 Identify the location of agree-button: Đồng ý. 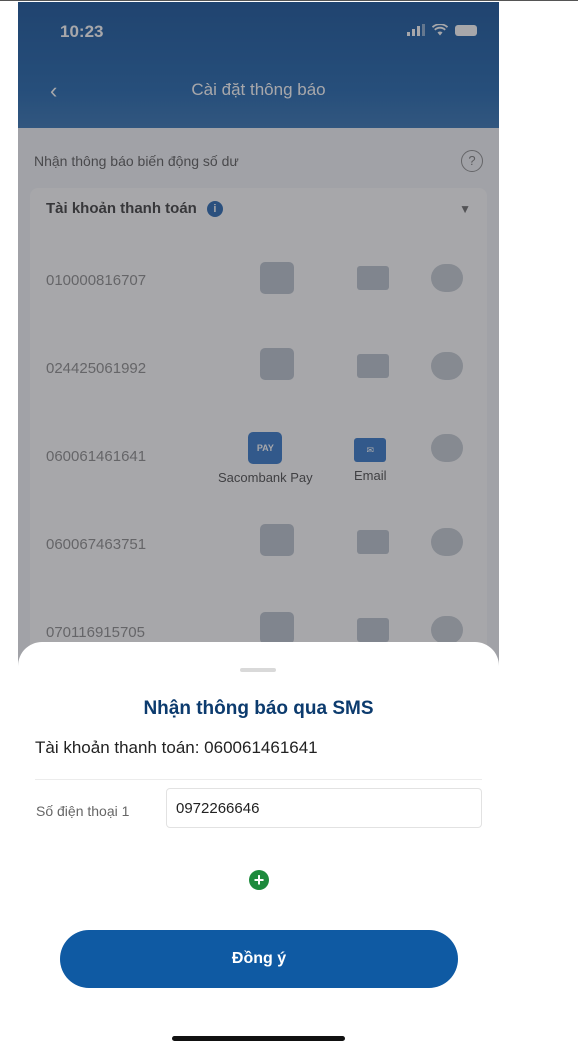
(259, 959).